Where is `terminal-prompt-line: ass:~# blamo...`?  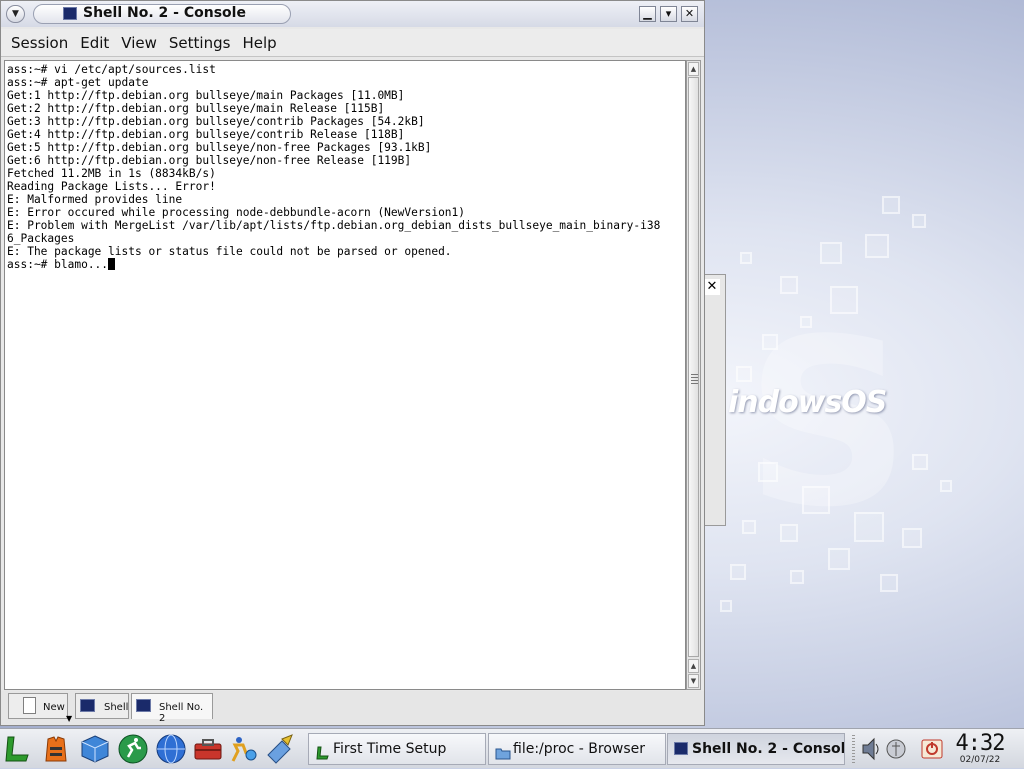 terminal-prompt-line: ass:~# blamo... is located at coordinates (346, 264).